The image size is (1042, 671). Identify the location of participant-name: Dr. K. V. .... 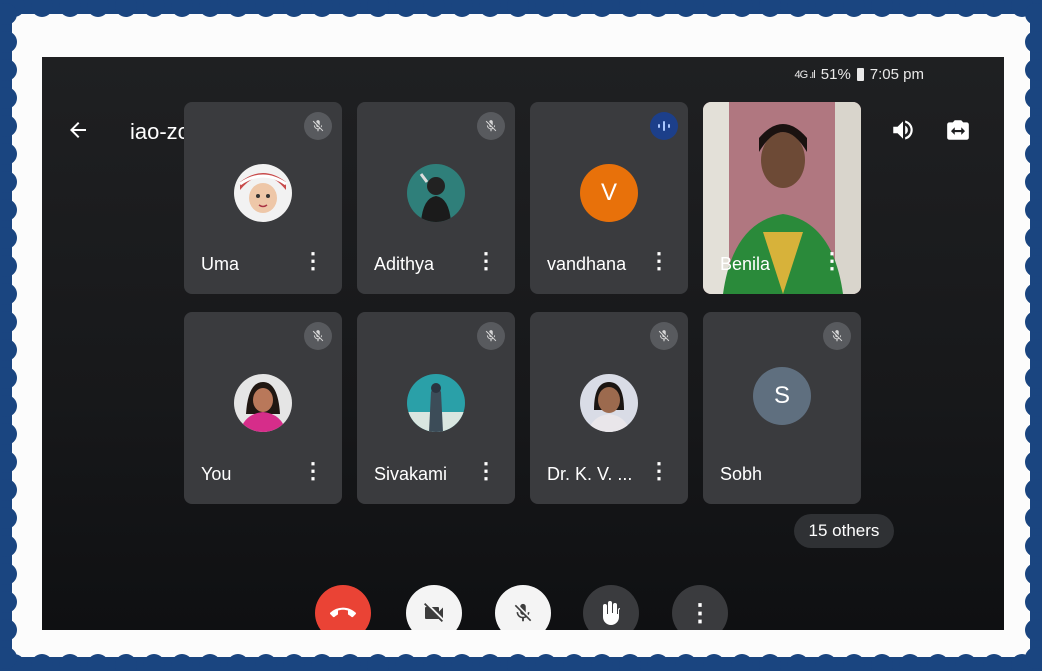
(590, 474).